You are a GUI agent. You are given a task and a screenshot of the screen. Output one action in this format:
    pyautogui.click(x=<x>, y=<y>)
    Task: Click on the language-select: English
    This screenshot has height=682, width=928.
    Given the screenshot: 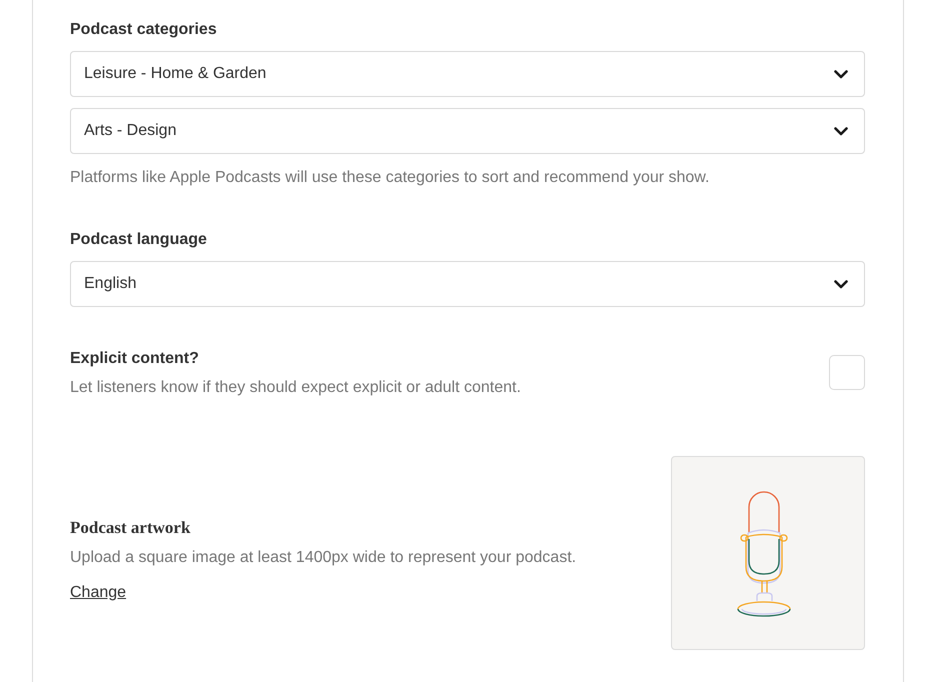 What is the action you would take?
    pyautogui.click(x=467, y=284)
    